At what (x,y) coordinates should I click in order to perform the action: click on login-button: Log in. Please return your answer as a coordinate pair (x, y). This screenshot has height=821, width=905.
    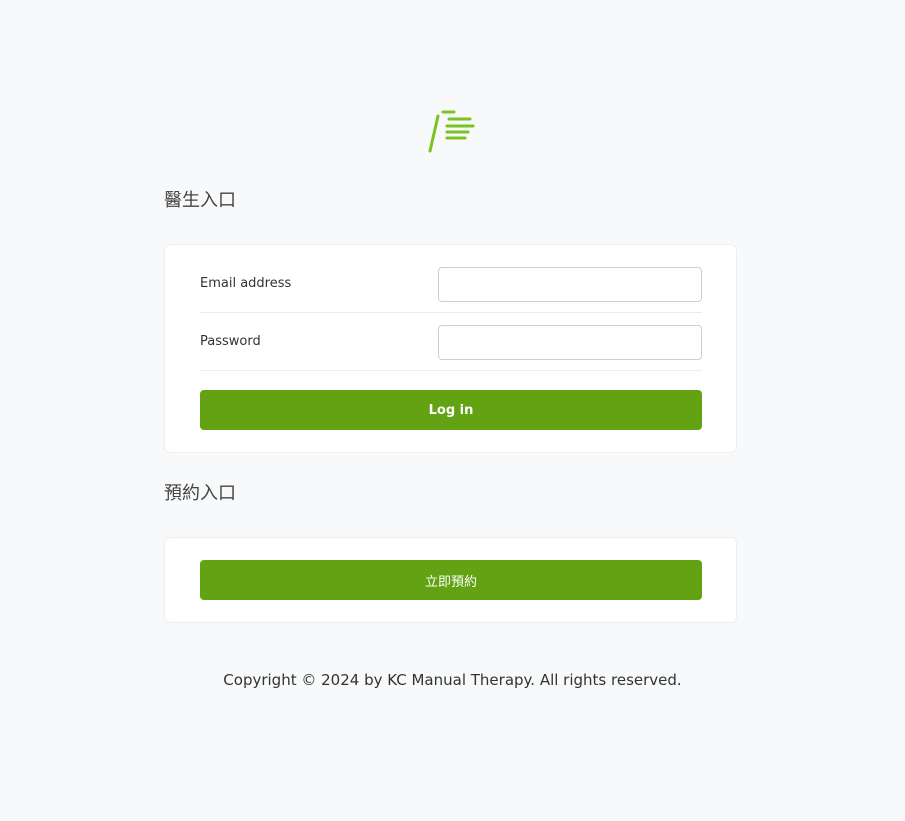
    Looking at the image, I should click on (451, 410).